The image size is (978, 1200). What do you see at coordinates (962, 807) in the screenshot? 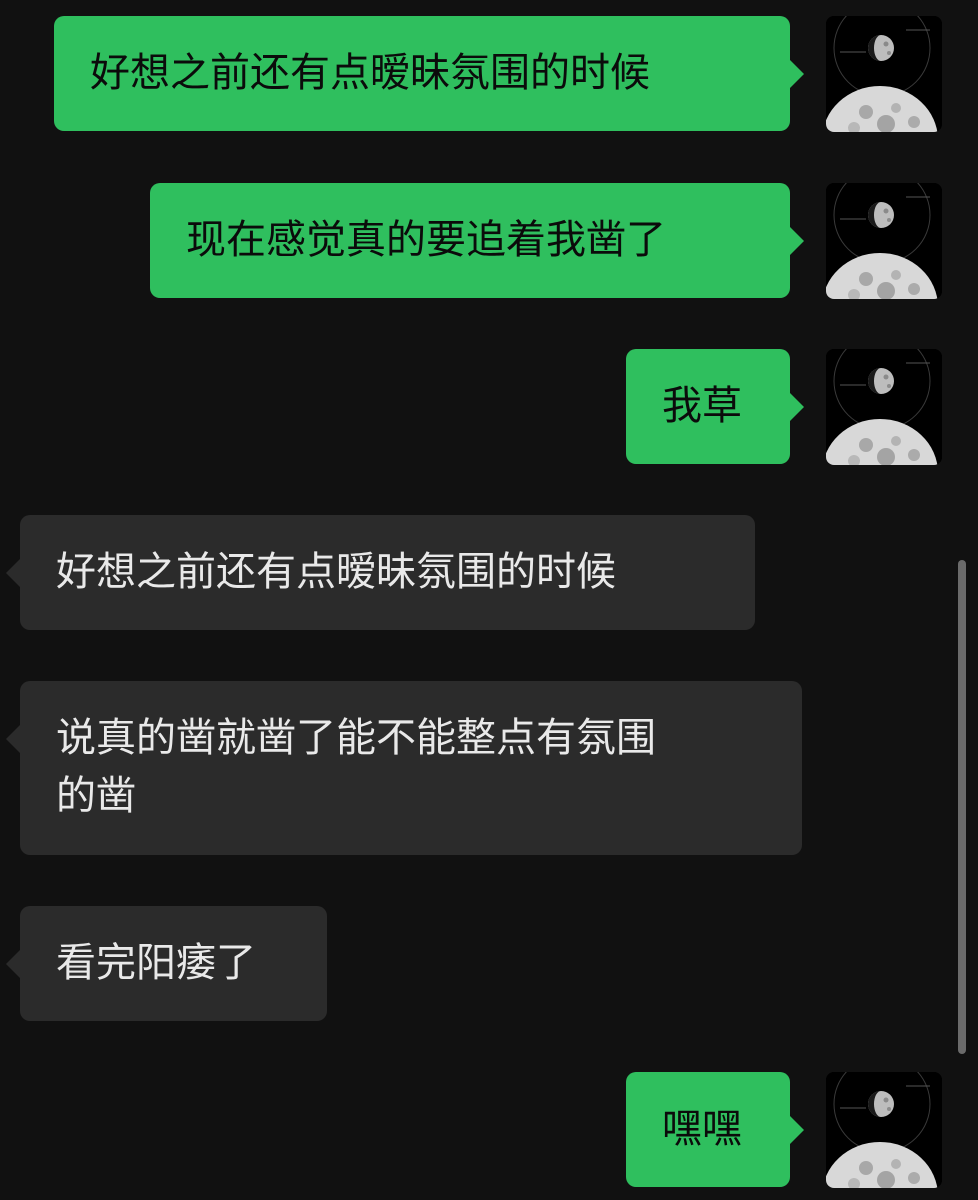
I see `scrollbar` at bounding box center [962, 807].